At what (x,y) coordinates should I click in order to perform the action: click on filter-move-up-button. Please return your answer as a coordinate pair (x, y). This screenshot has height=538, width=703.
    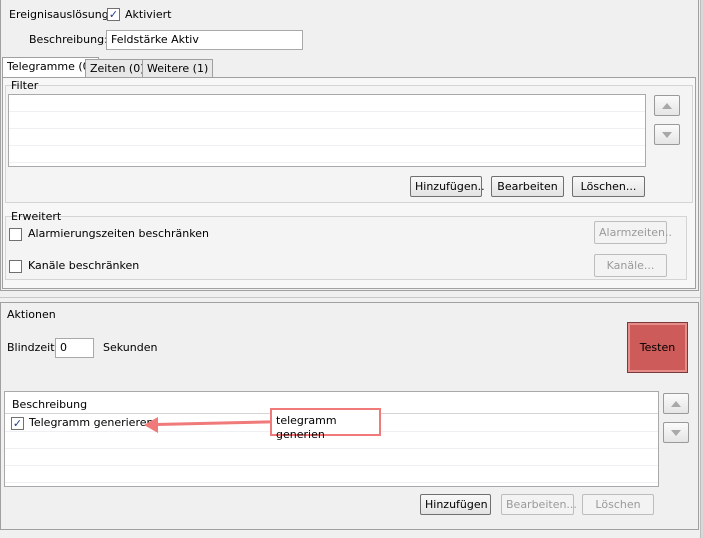
    Looking at the image, I should click on (667, 105).